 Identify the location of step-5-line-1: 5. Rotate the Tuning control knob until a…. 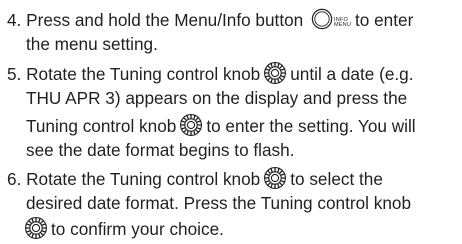
(210, 74).